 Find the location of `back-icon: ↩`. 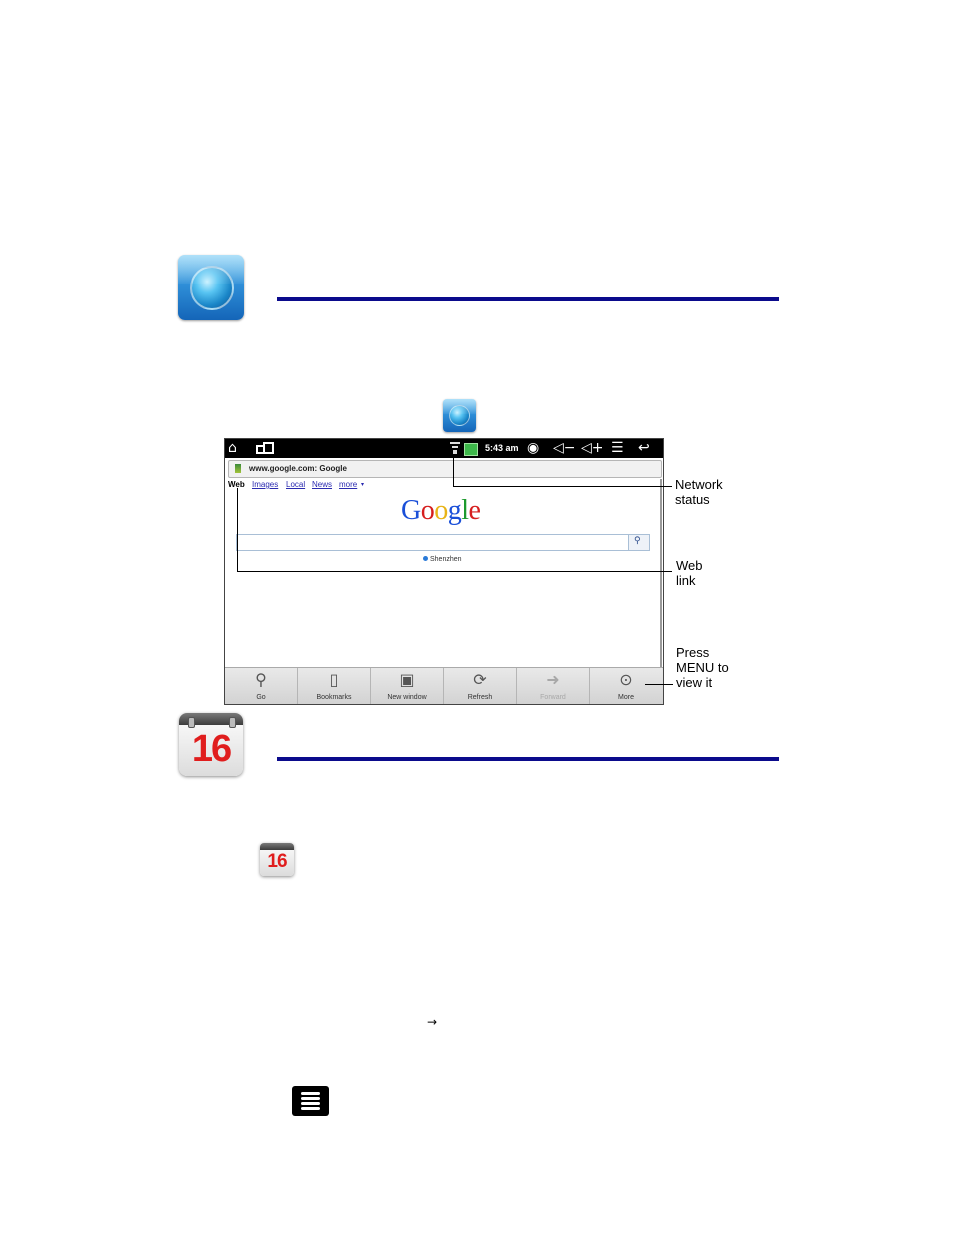

back-icon: ↩ is located at coordinates (644, 448).